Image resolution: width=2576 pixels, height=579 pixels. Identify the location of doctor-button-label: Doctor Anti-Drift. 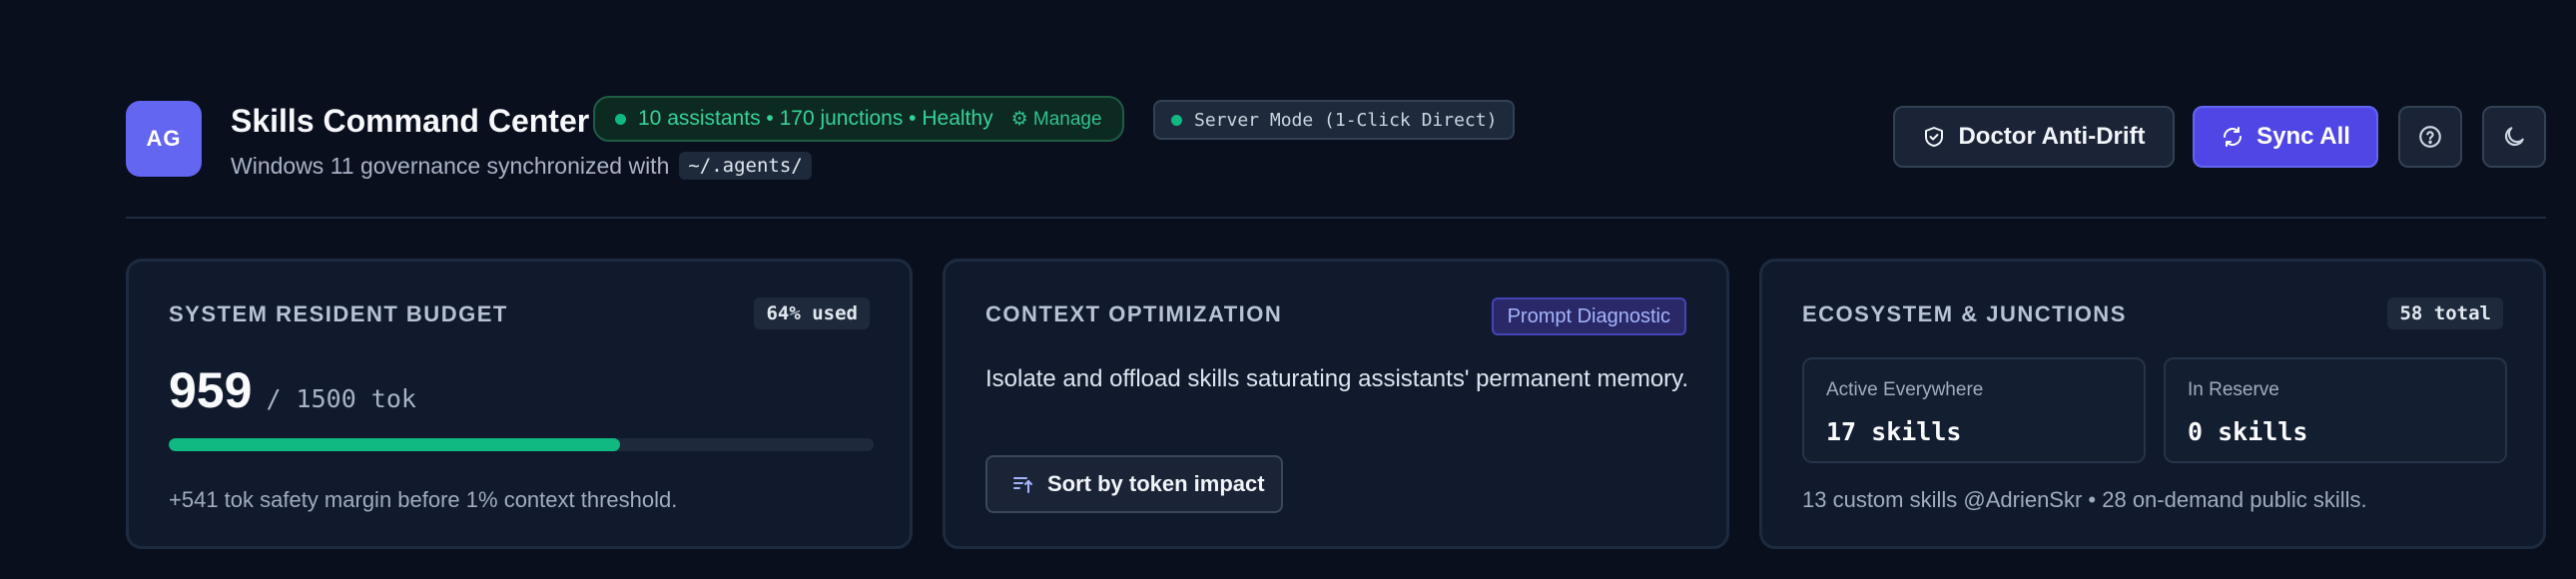
(2052, 137).